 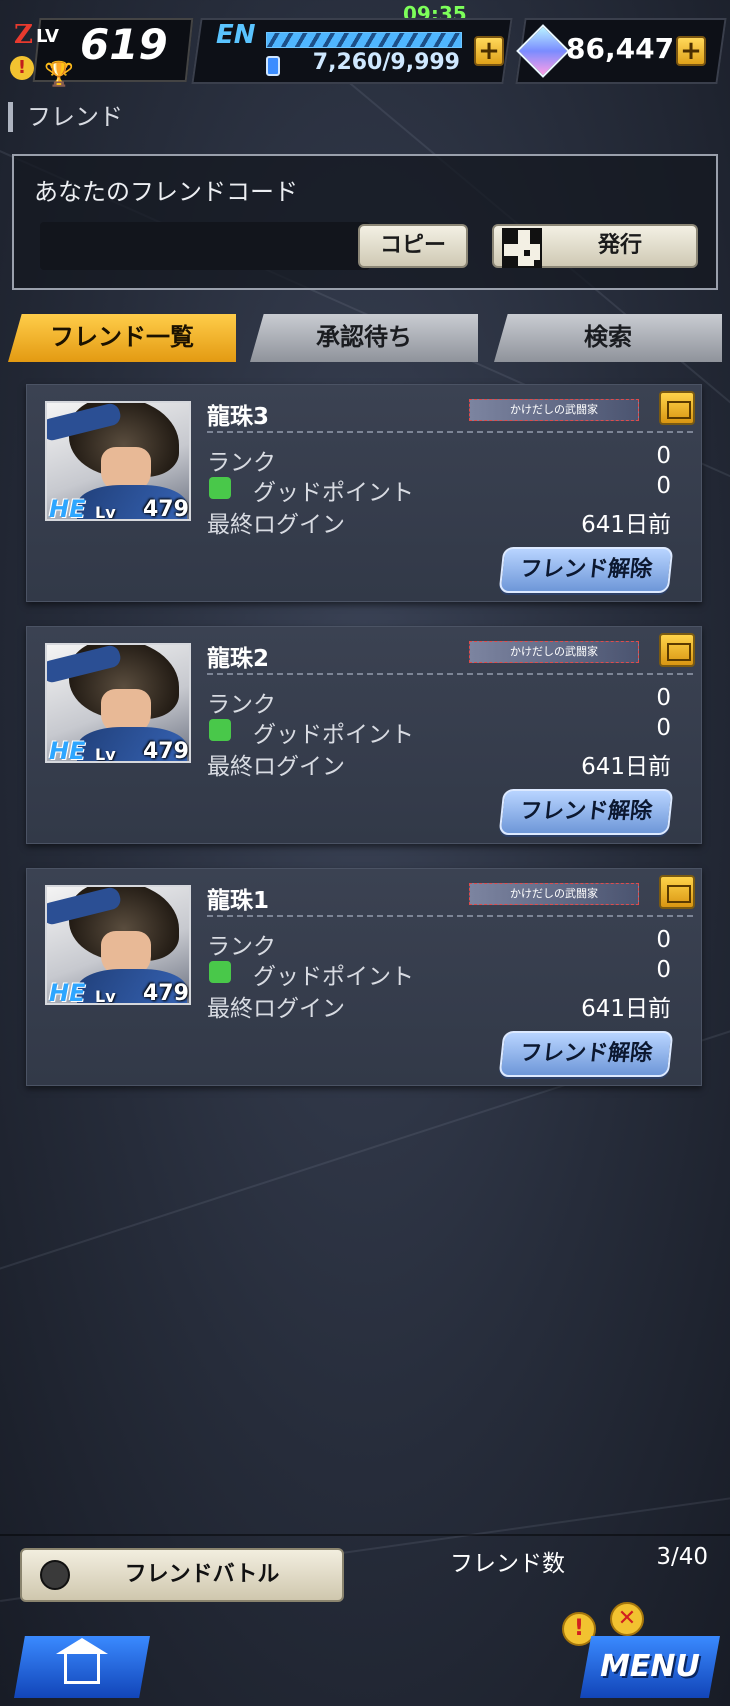 What do you see at coordinates (205, 246) in the screenshot?
I see `friend-code-field` at bounding box center [205, 246].